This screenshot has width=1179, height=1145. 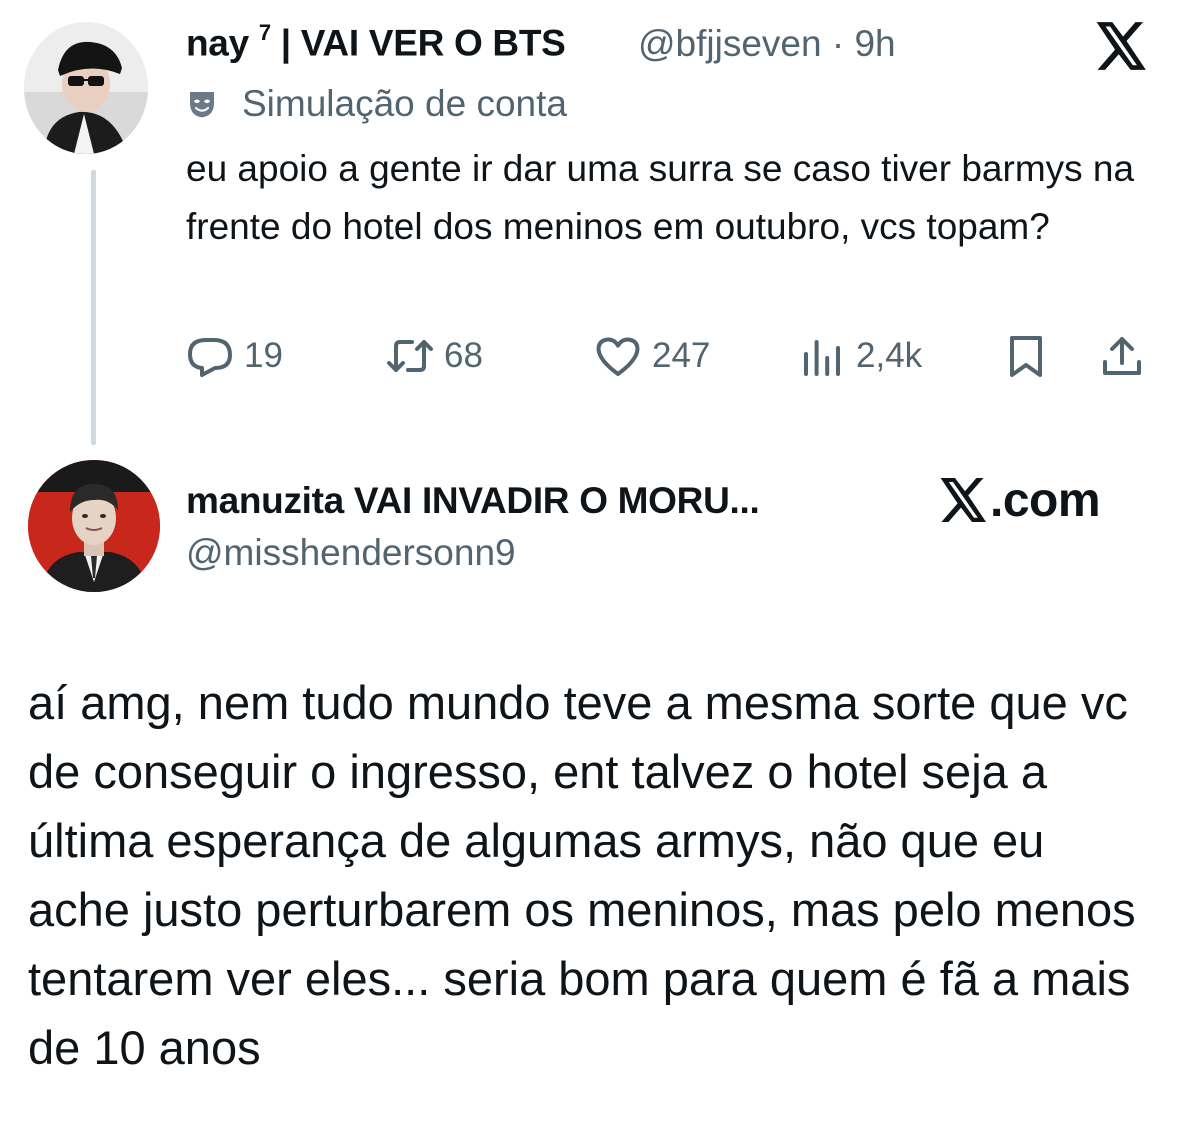 What do you see at coordinates (86, 88) in the screenshot?
I see `avatar-nay` at bounding box center [86, 88].